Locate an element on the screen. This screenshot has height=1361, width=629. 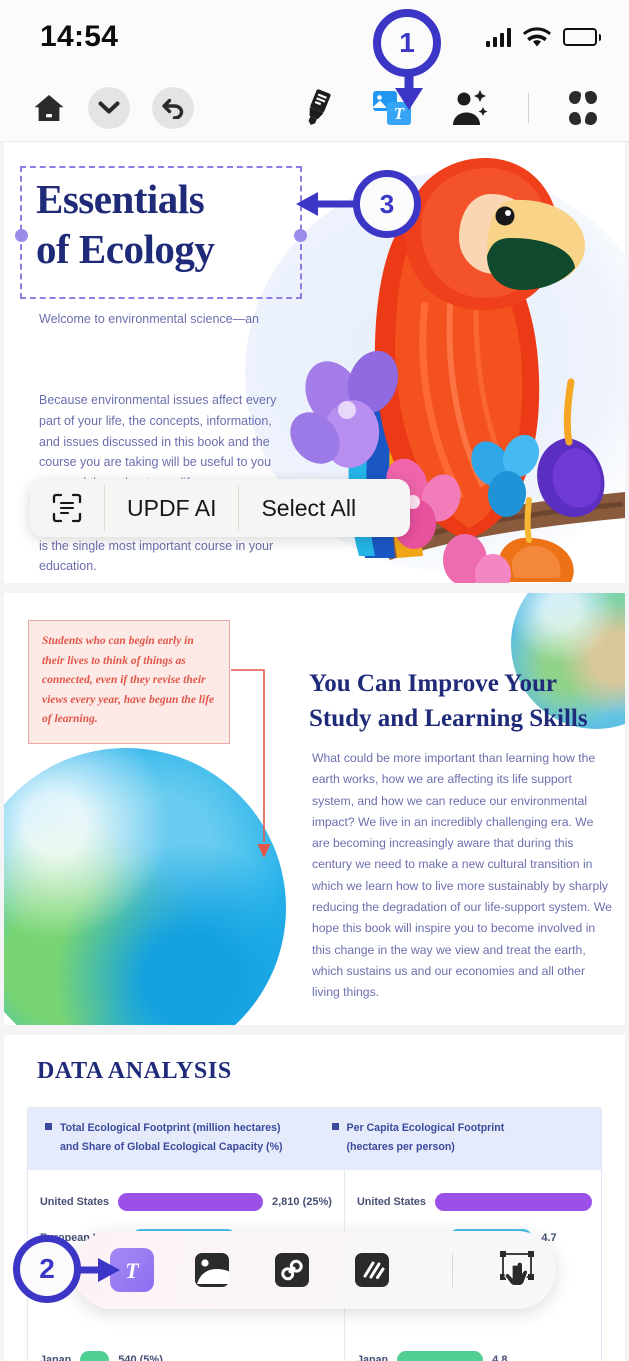
picture-icon is located at coordinates (212, 1270).